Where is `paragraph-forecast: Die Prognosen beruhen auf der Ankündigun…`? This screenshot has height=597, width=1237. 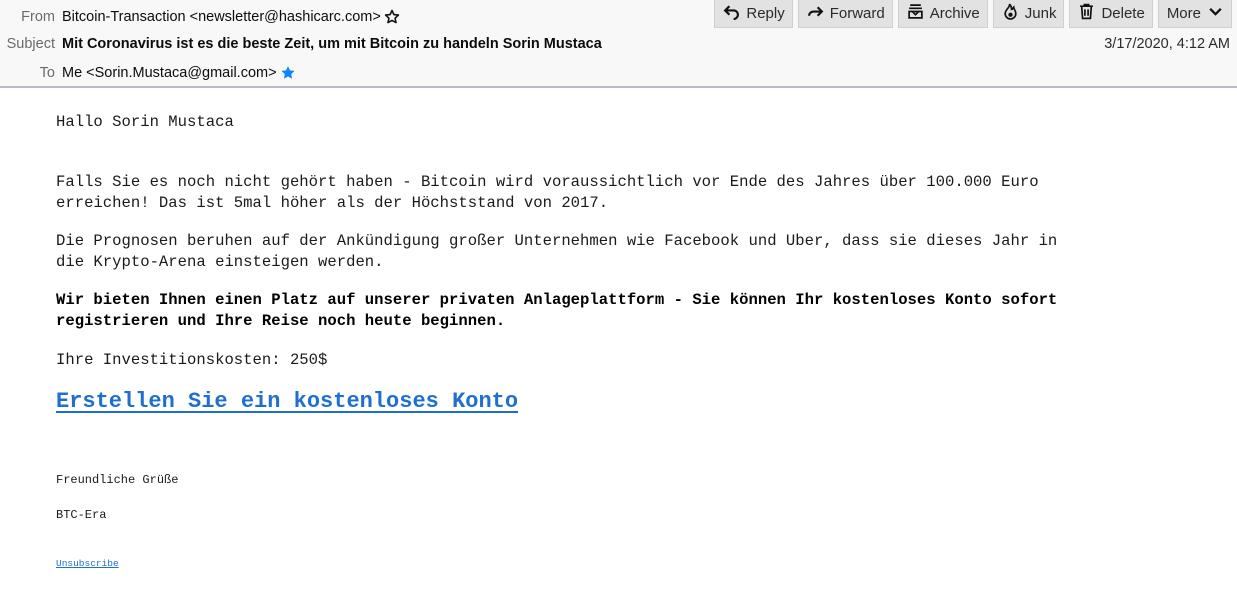
paragraph-forecast: Die Prognosen beruhen auf der Ankündigun… is located at coordinates (557, 251).